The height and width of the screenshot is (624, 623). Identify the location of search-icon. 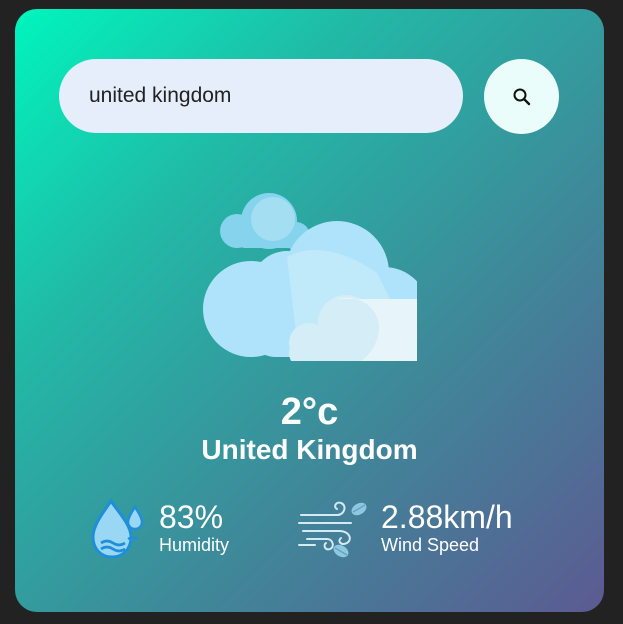
(521, 96).